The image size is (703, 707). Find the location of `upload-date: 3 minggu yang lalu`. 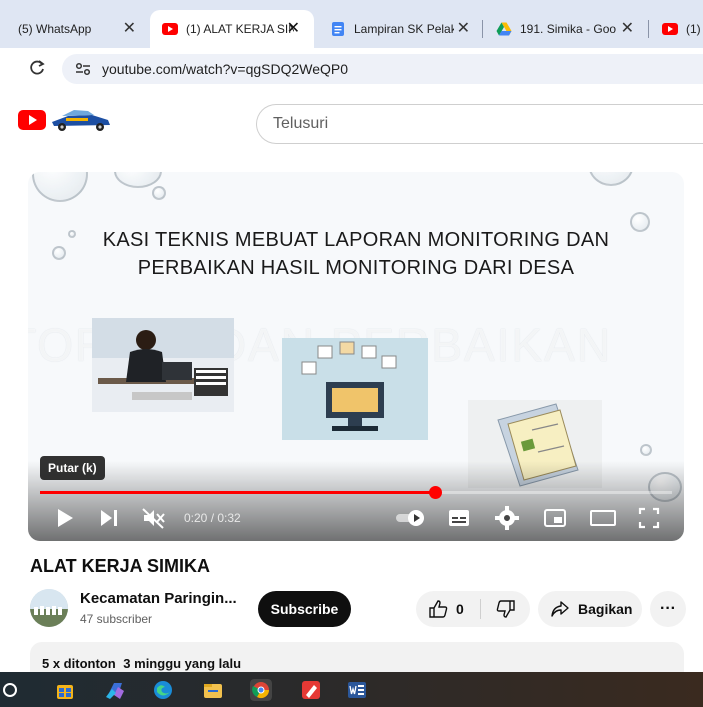

upload-date: 3 minggu yang lalu is located at coordinates (182, 663).